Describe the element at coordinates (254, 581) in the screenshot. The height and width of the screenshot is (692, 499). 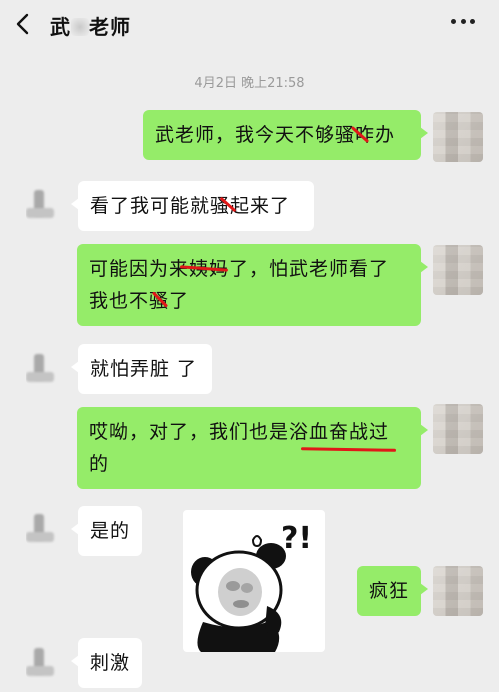
I see `panda-meme-sticker: ?!` at that location.